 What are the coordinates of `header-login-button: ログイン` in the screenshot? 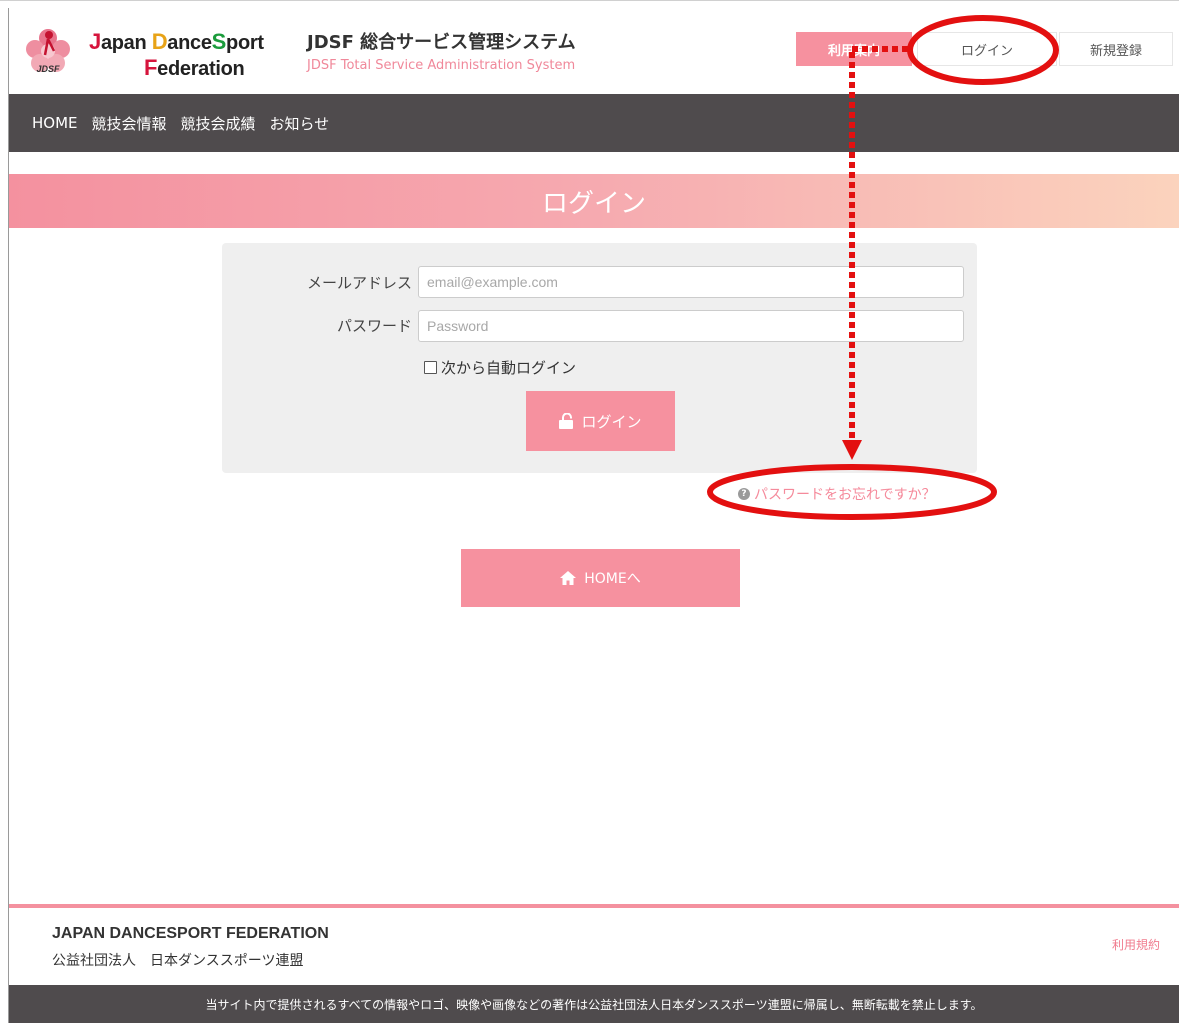 It's located at (987, 49).